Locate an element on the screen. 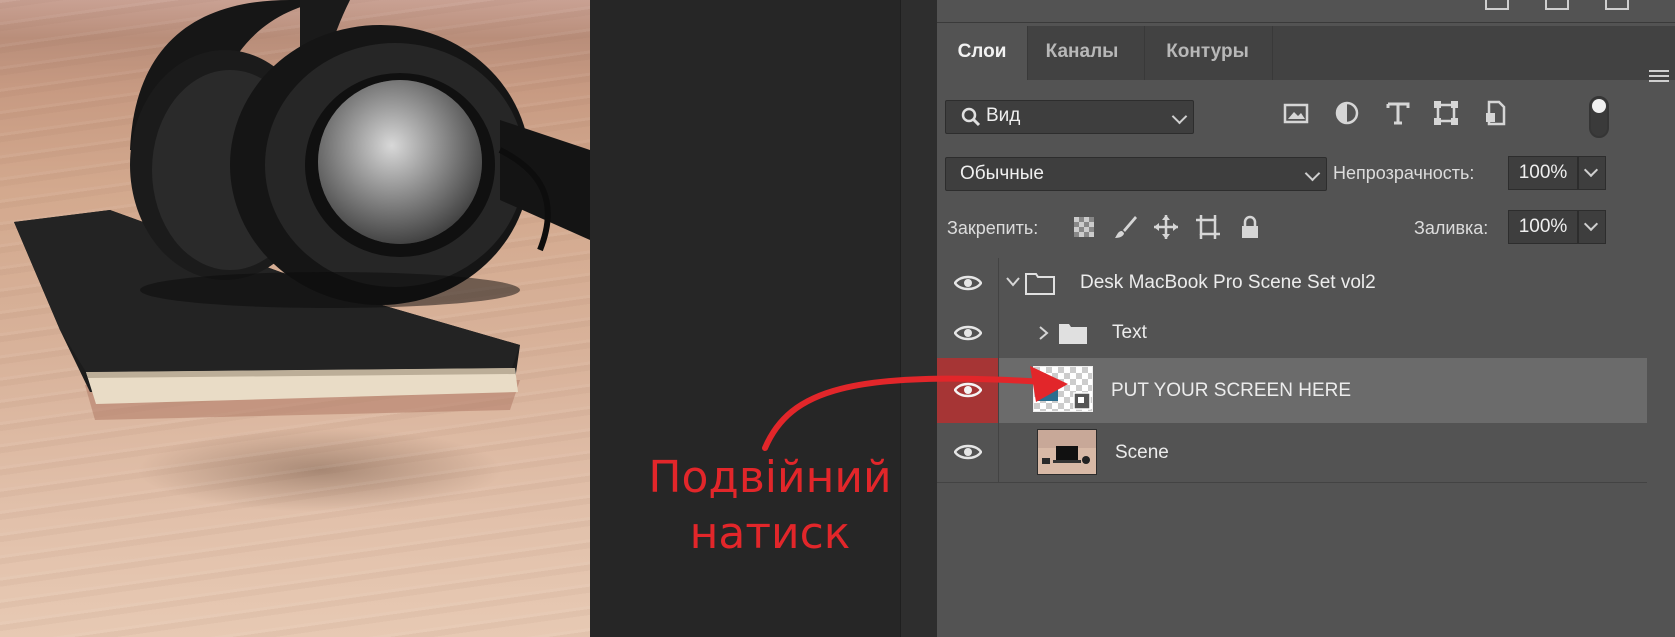 The height and width of the screenshot is (637, 1675). scene-thumbnail is located at coordinates (1067, 452).